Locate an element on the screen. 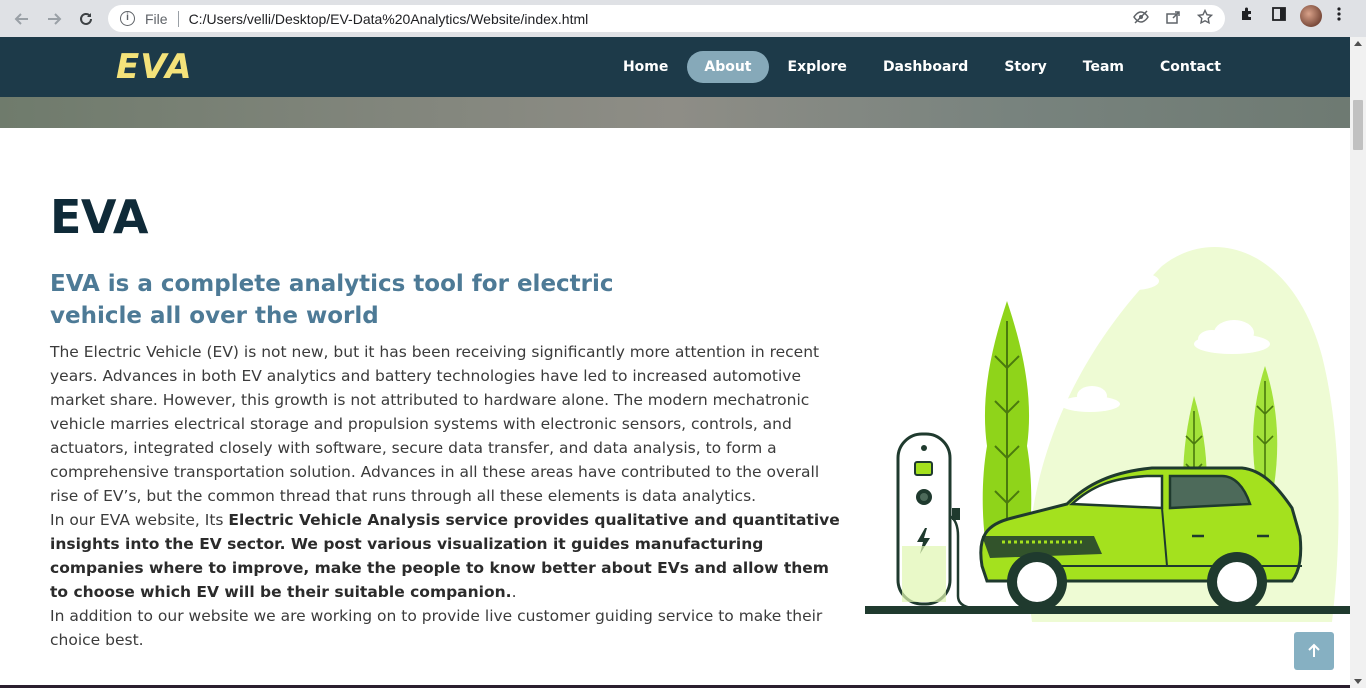 This screenshot has height=688, width=1366. nav-about: About is located at coordinates (728, 67).